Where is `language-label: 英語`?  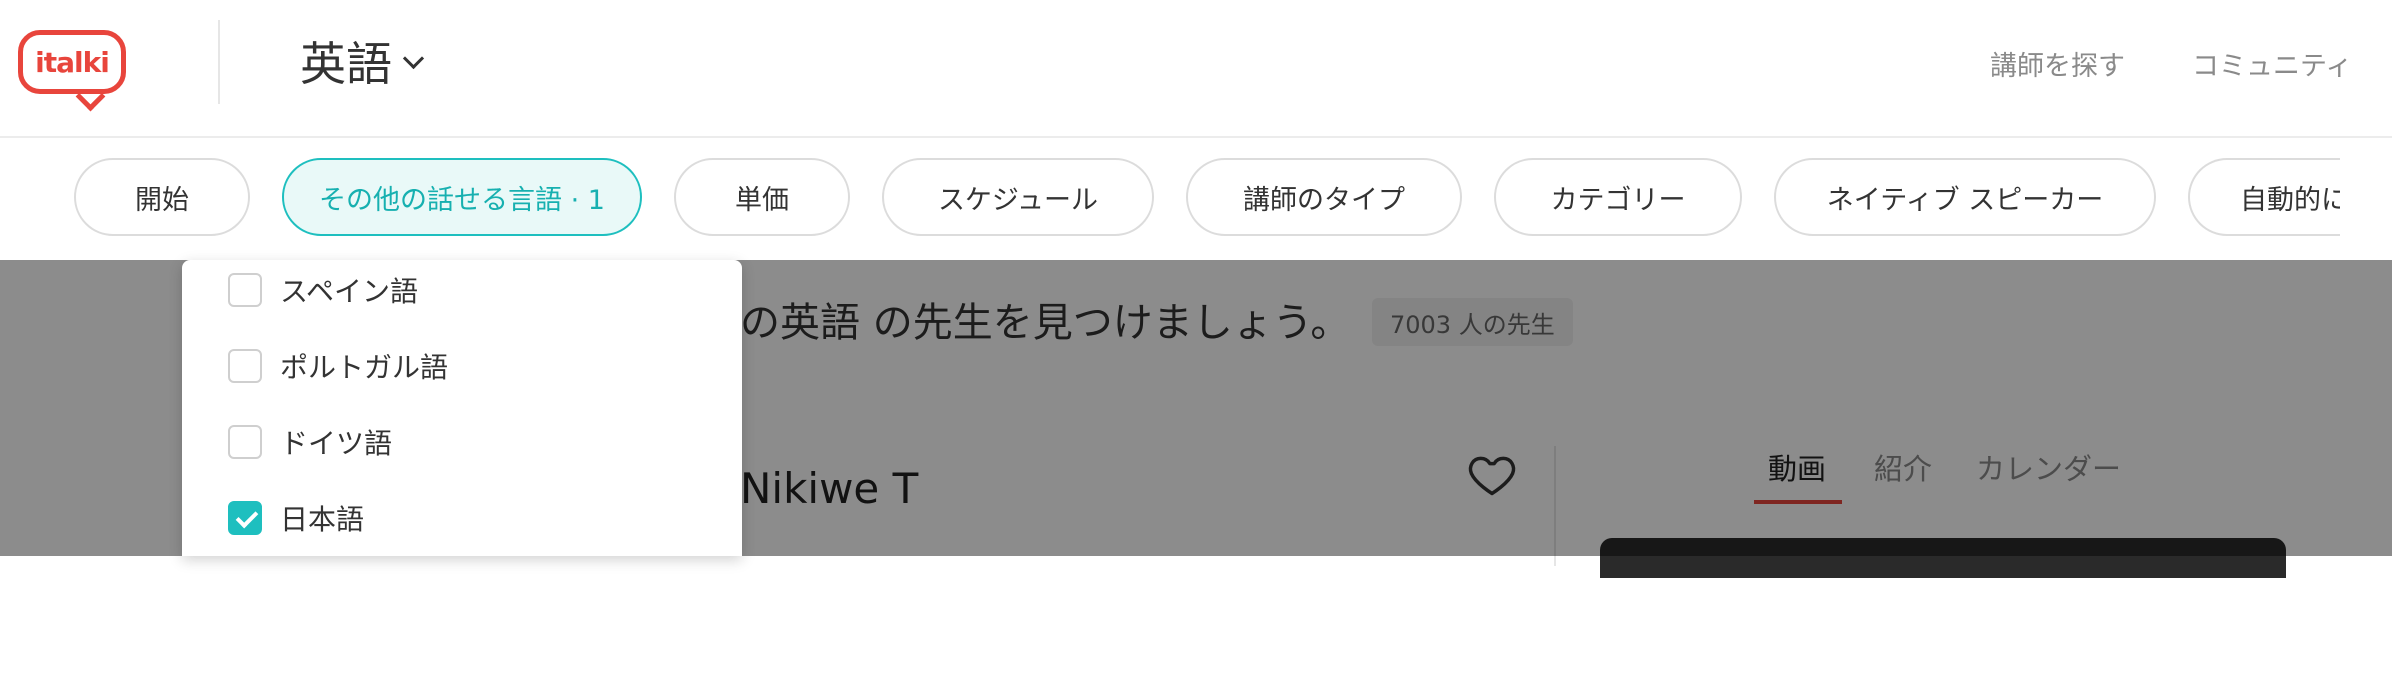
language-label: 英語 is located at coordinates (346, 64).